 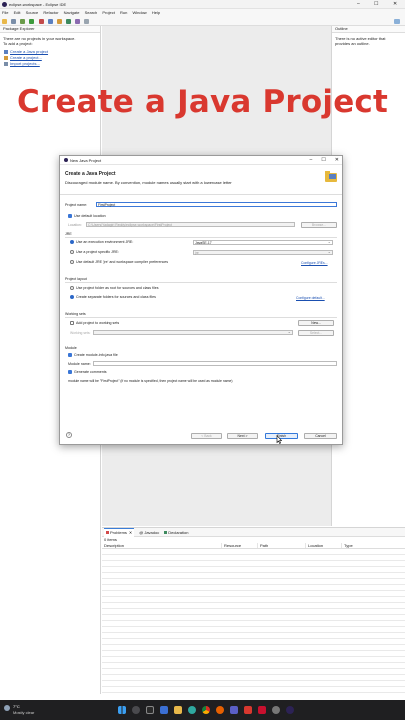 What do you see at coordinates (24, 712) in the screenshot?
I see `weather-text: Mostly clear` at bounding box center [24, 712].